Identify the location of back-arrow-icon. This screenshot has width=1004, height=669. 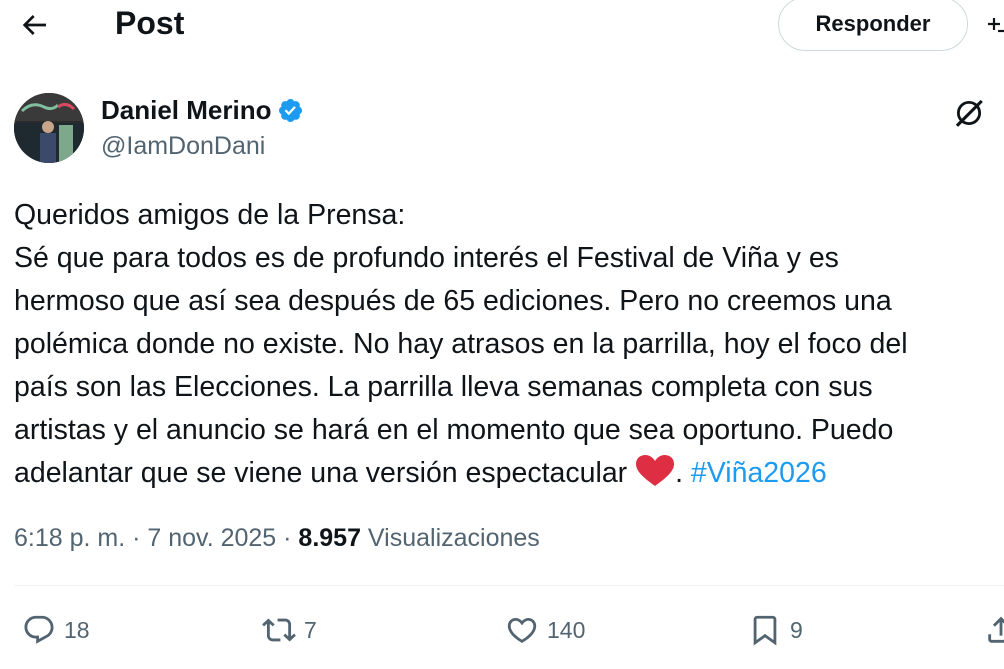
(34, 25).